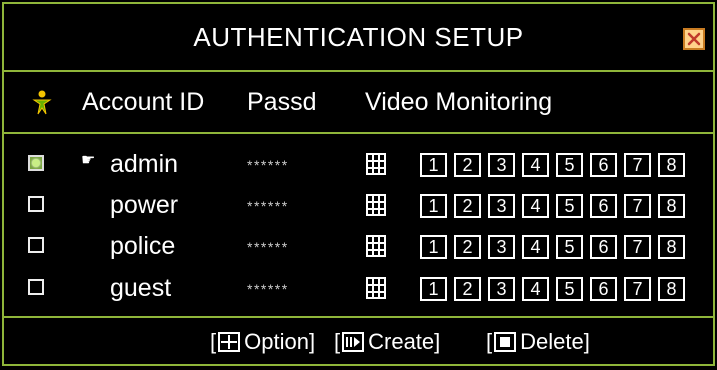  I want to click on user-icon, so click(42, 105).